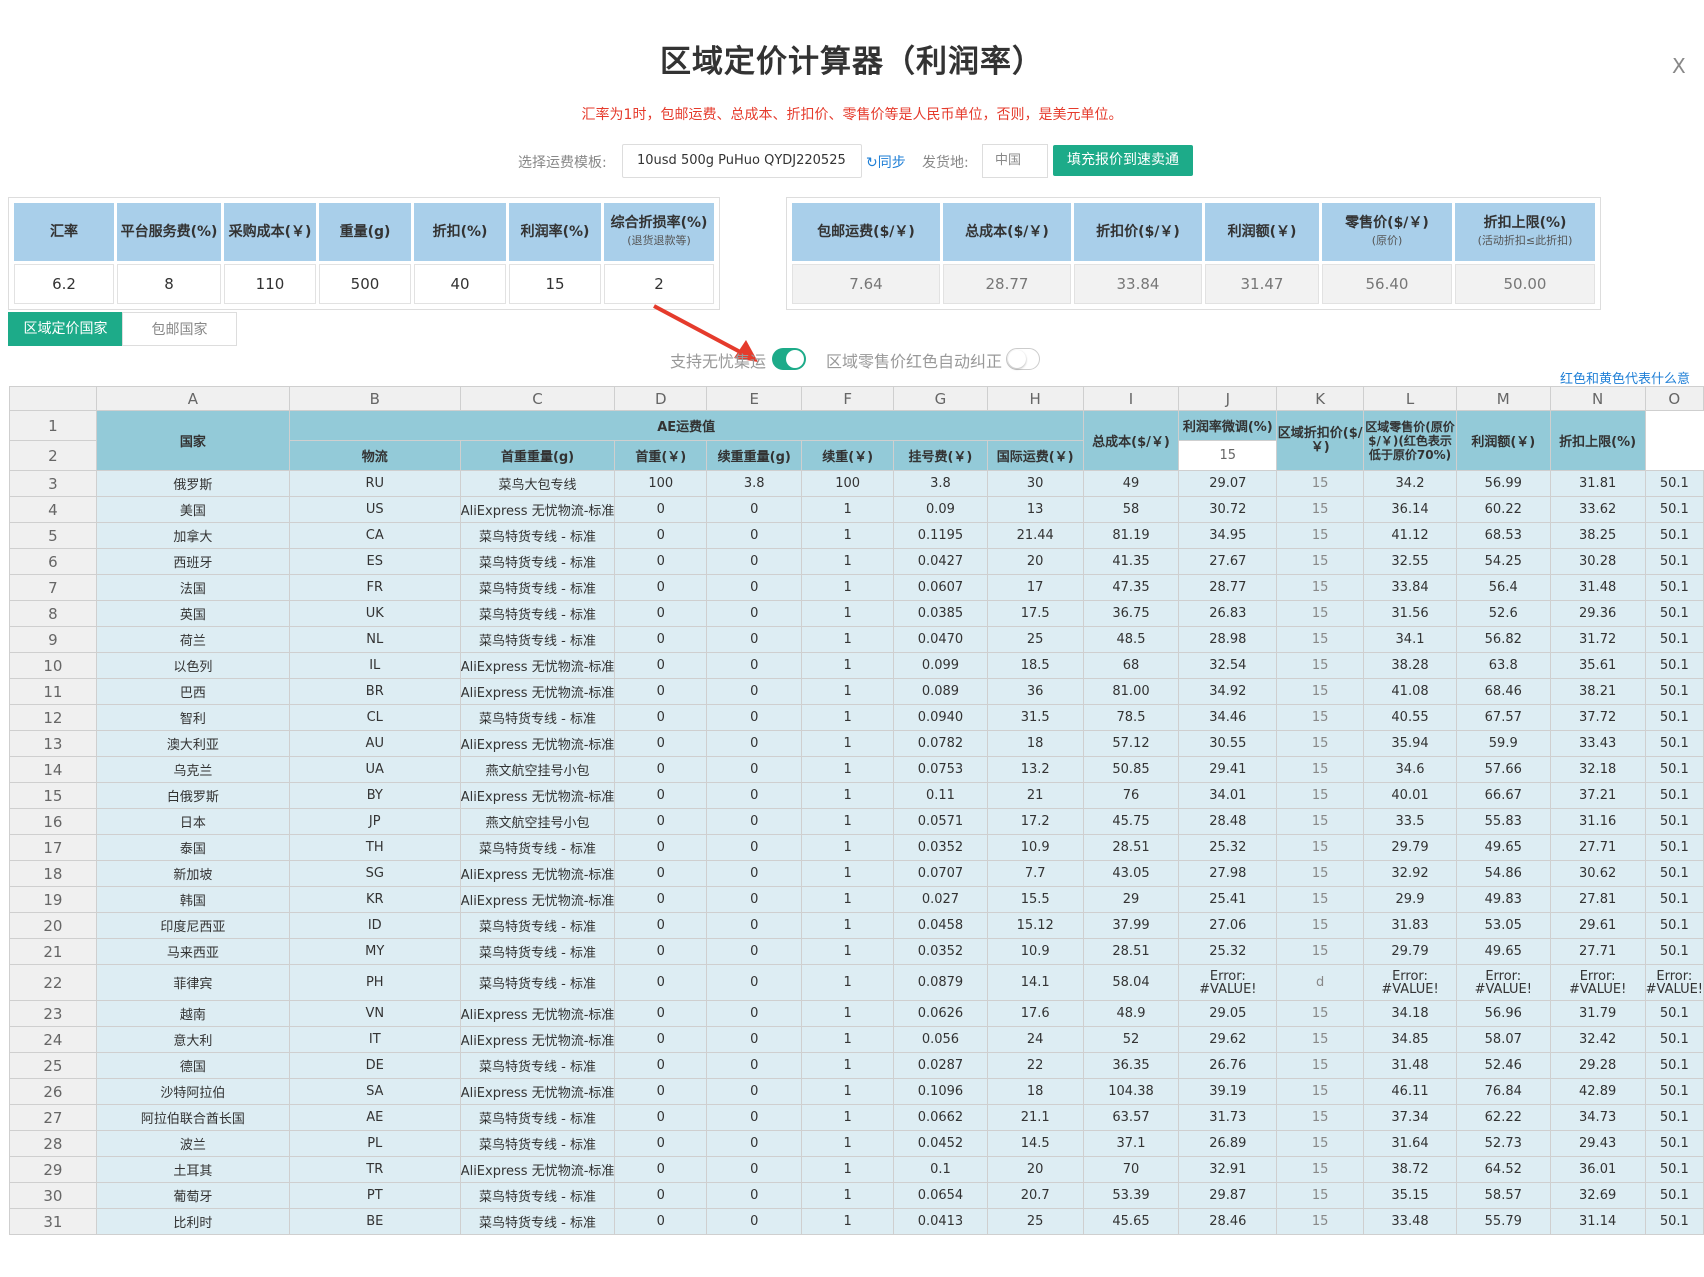  I want to click on margin-adj-global-input: 15, so click(1228, 455).